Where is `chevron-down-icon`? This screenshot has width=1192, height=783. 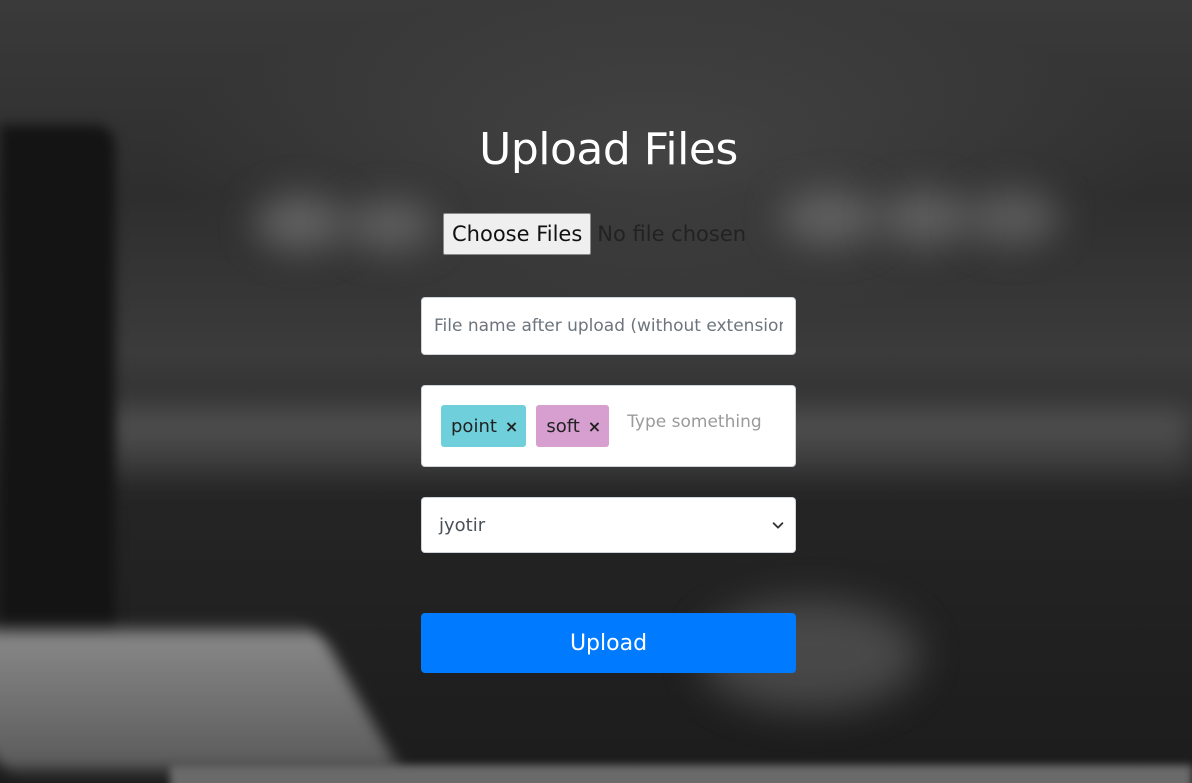 chevron-down-icon is located at coordinates (778, 525).